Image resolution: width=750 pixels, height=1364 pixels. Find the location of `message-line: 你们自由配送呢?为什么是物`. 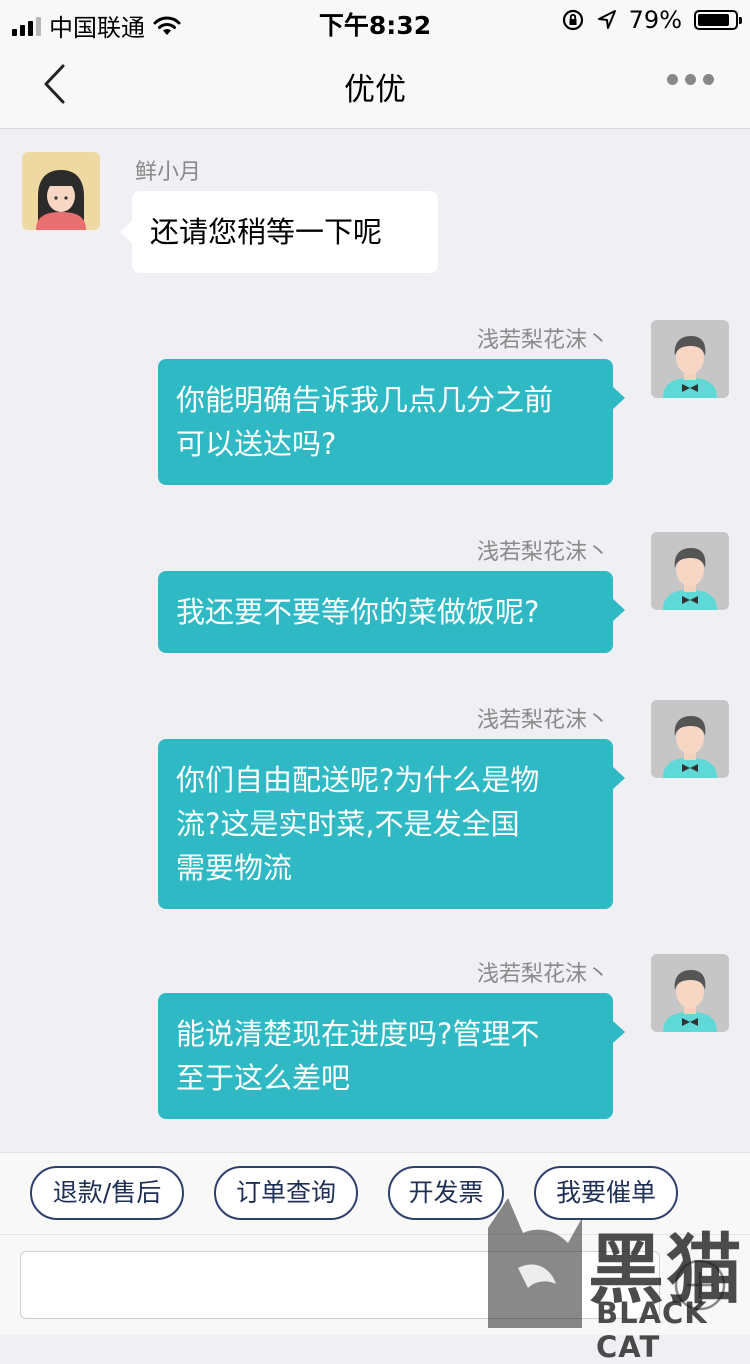

message-line: 你们自由配送呢?为什么是物 is located at coordinates (358, 780).